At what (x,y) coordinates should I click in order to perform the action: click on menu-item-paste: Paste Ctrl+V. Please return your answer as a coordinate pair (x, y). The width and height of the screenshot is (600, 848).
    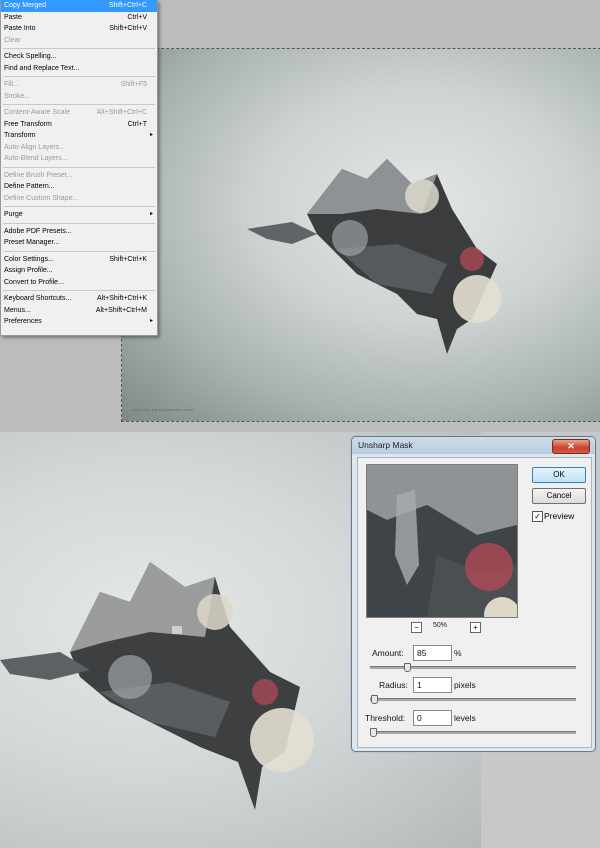
    Looking at the image, I should click on (79, 18).